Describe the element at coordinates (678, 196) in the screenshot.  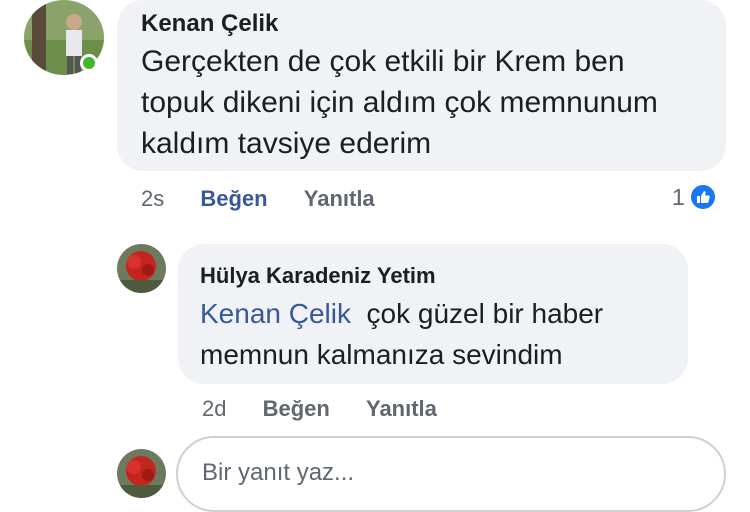
I see `reaction-count: 1` at that location.